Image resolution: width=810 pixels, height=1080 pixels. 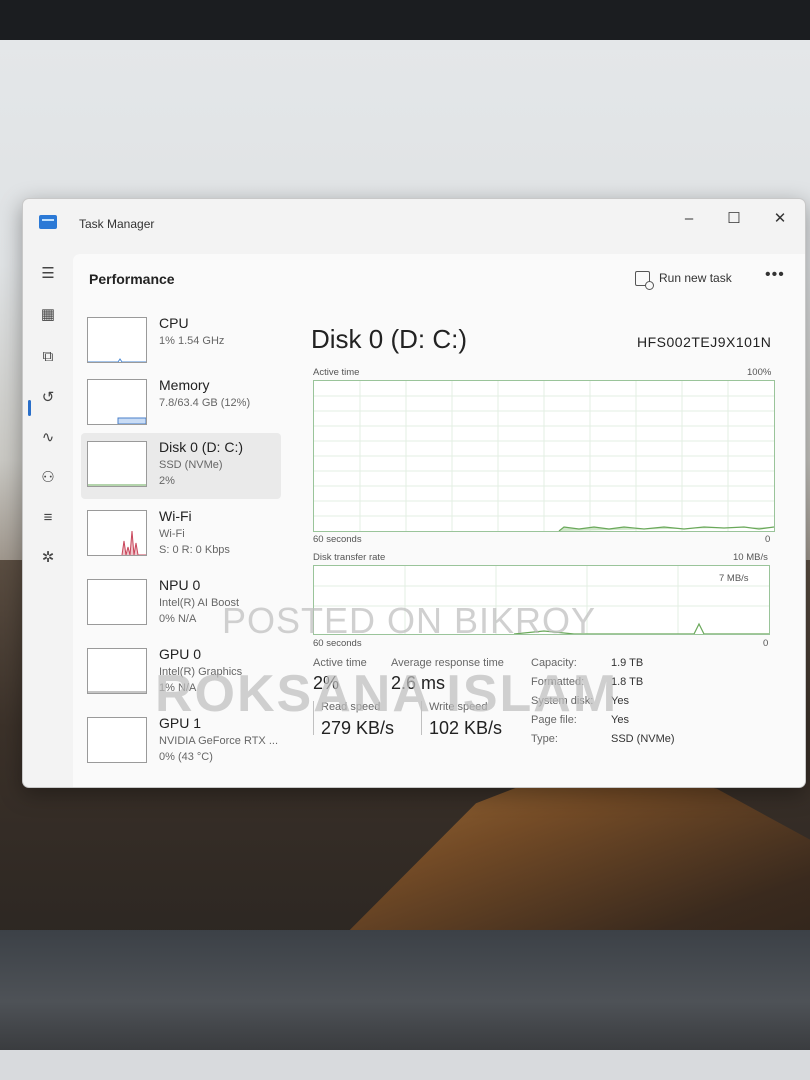 I want to click on more-options-button: •••, so click(x=775, y=275).